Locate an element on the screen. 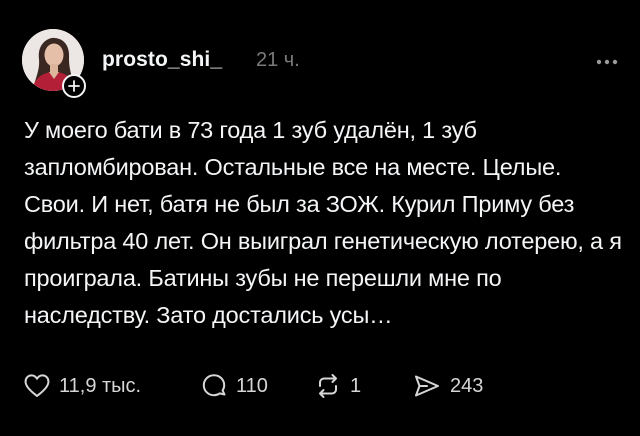 The width and height of the screenshot is (640, 436). repost-button: 1 is located at coordinates (337, 386).